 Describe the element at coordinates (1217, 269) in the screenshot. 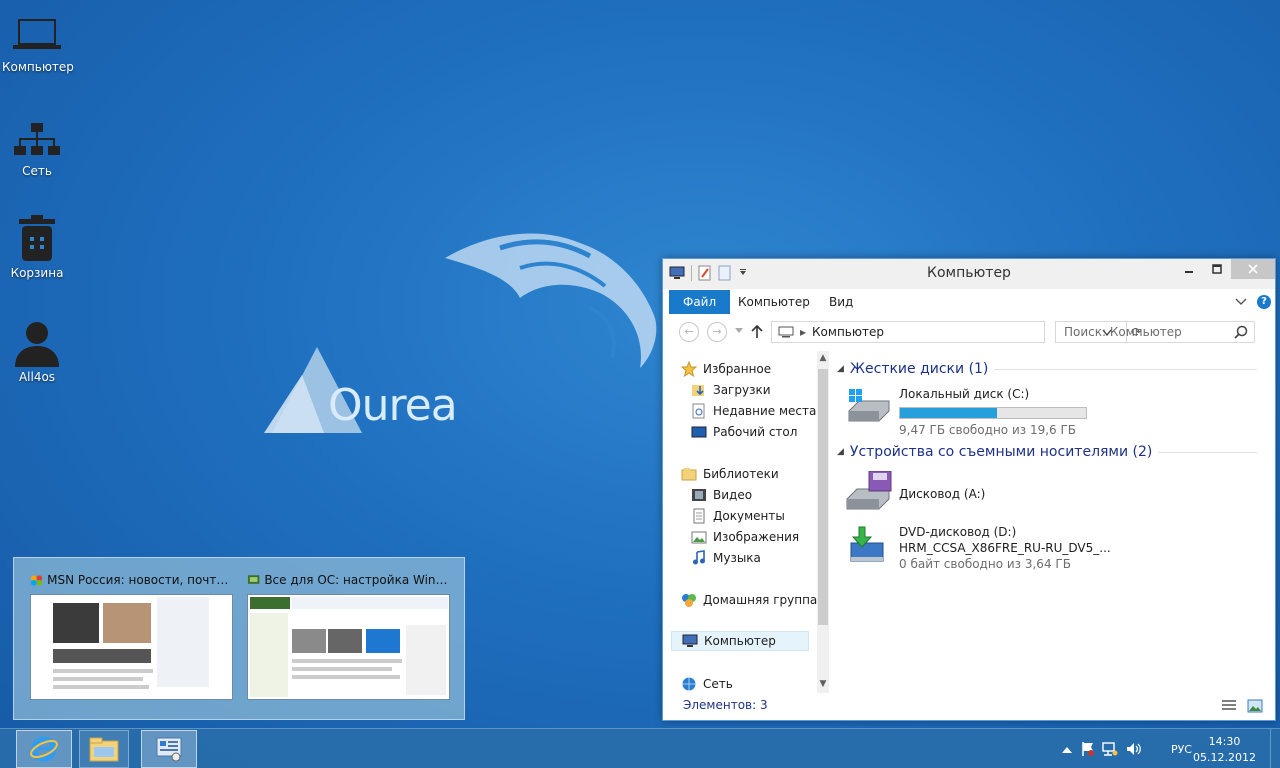

I see `maximize-button` at that location.